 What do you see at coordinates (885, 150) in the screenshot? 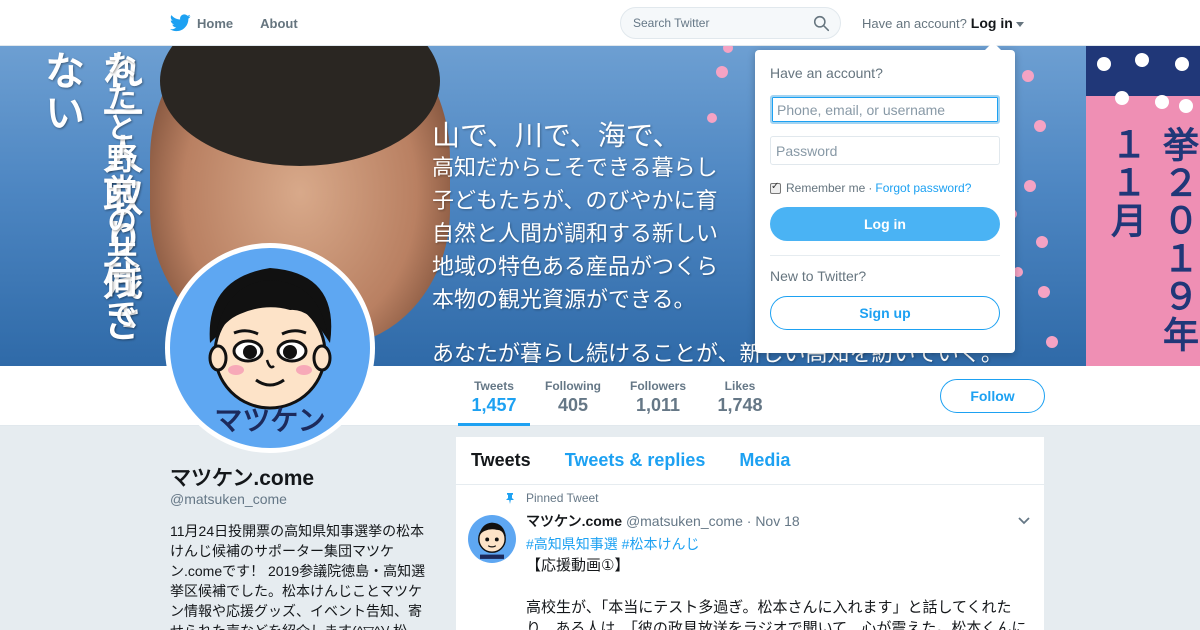
I see `password-field` at bounding box center [885, 150].